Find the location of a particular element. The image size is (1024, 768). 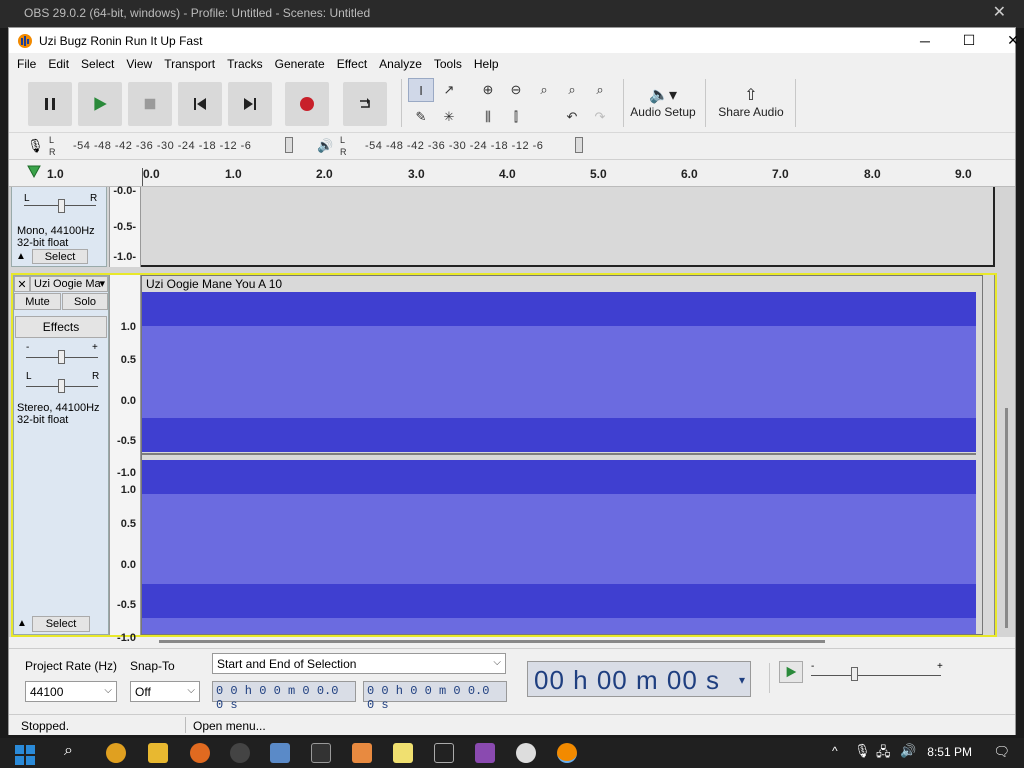

chrome-icon is located at coordinates (116, 753).